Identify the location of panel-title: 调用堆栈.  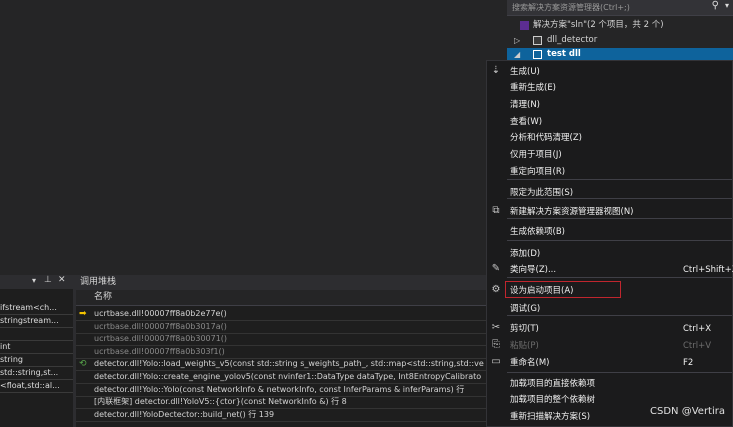
(281, 282).